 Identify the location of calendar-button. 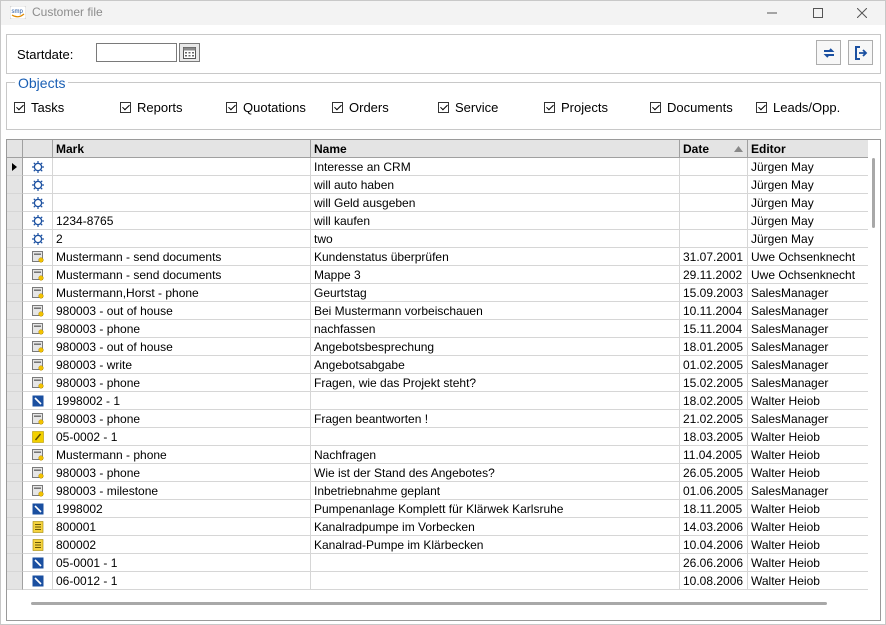
(189, 52).